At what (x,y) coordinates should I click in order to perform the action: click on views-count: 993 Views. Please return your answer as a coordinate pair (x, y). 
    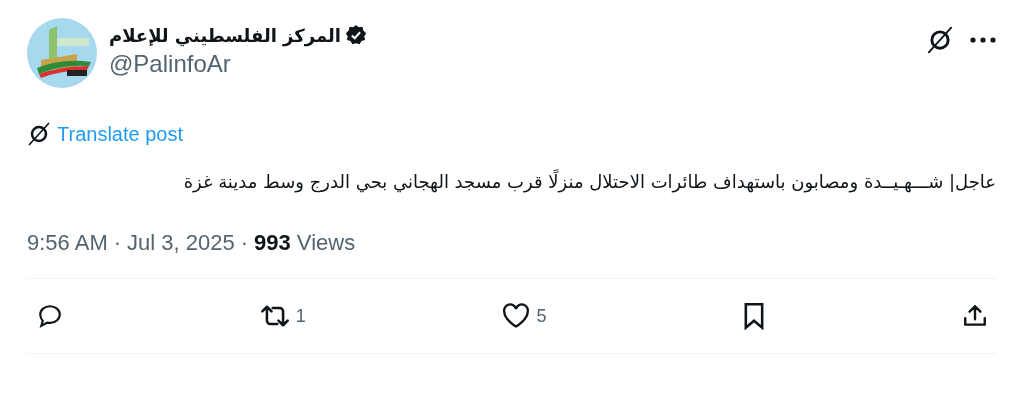
    Looking at the image, I should click on (305, 243).